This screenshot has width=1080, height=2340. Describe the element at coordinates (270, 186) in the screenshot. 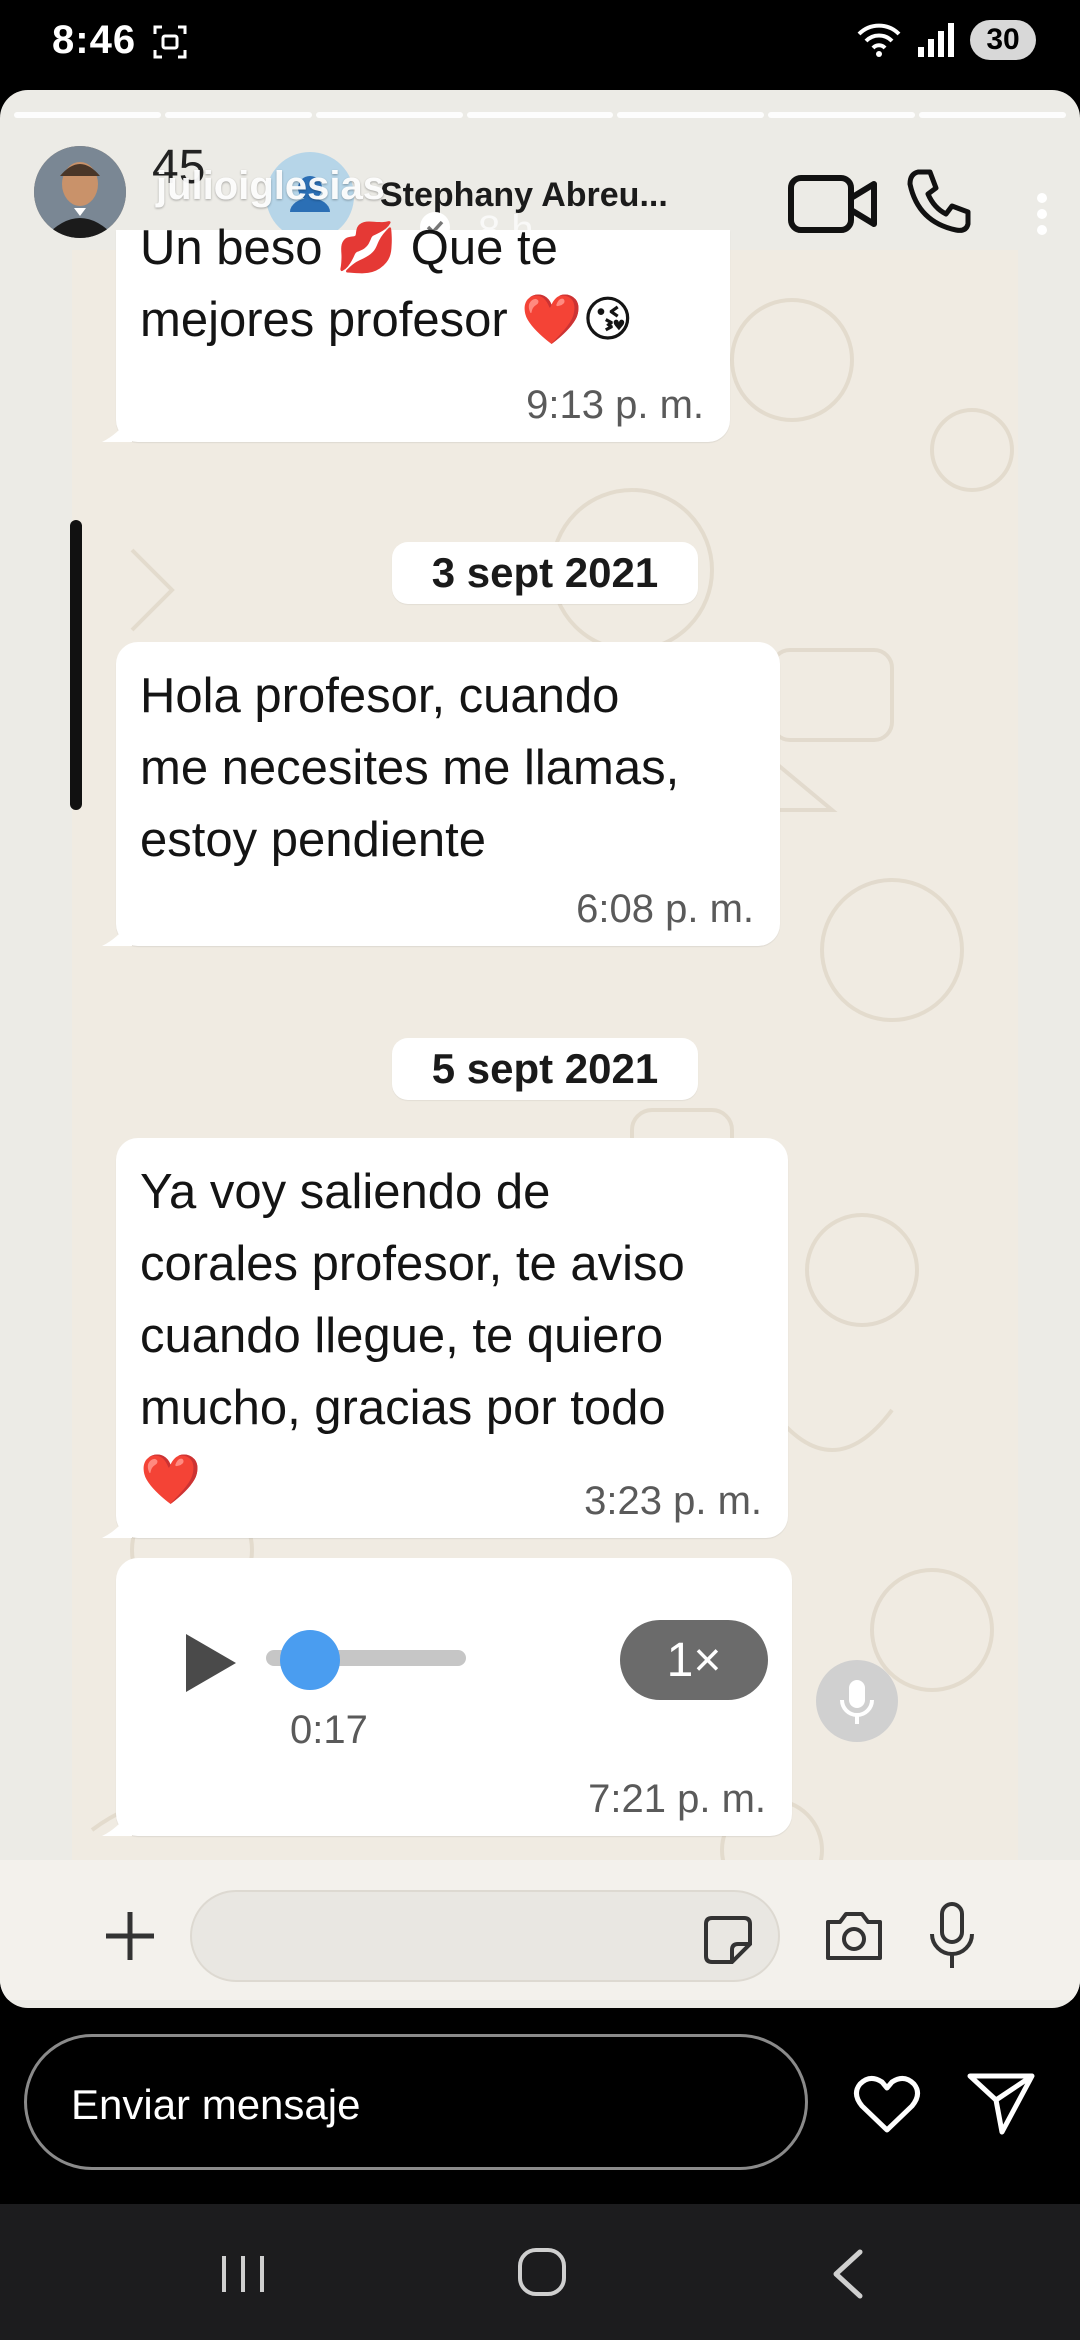

I see `story-username: julioiglesias` at that location.